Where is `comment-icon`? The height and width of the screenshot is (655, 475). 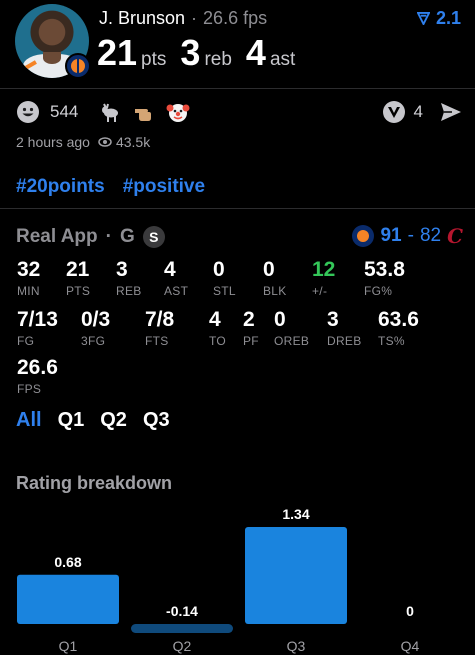
comment-icon is located at coordinates (394, 112).